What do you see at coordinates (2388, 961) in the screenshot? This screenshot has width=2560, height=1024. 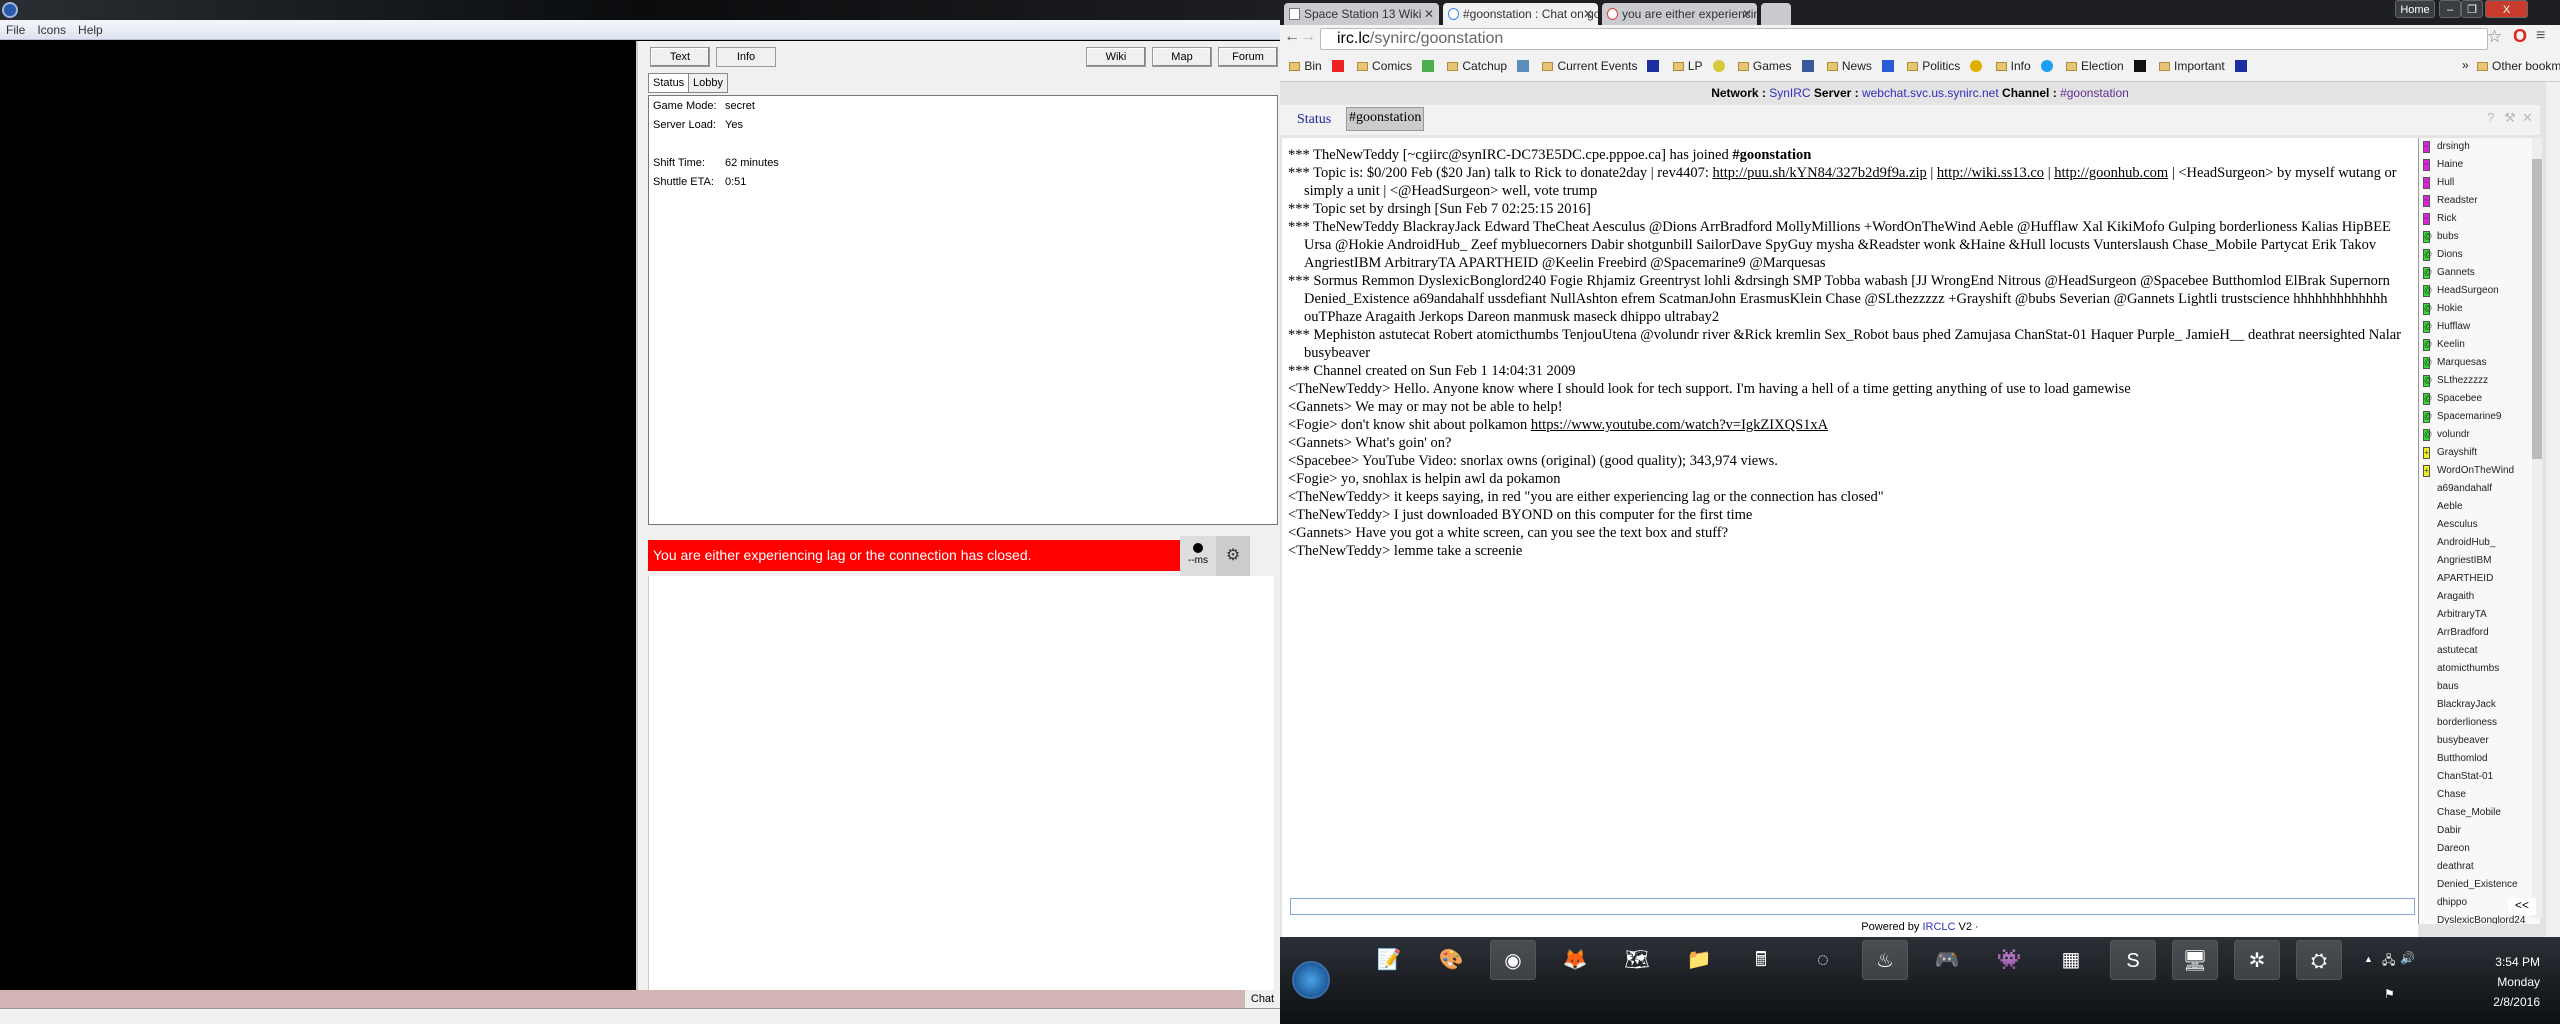 I see `network-icon: 🖧` at bounding box center [2388, 961].